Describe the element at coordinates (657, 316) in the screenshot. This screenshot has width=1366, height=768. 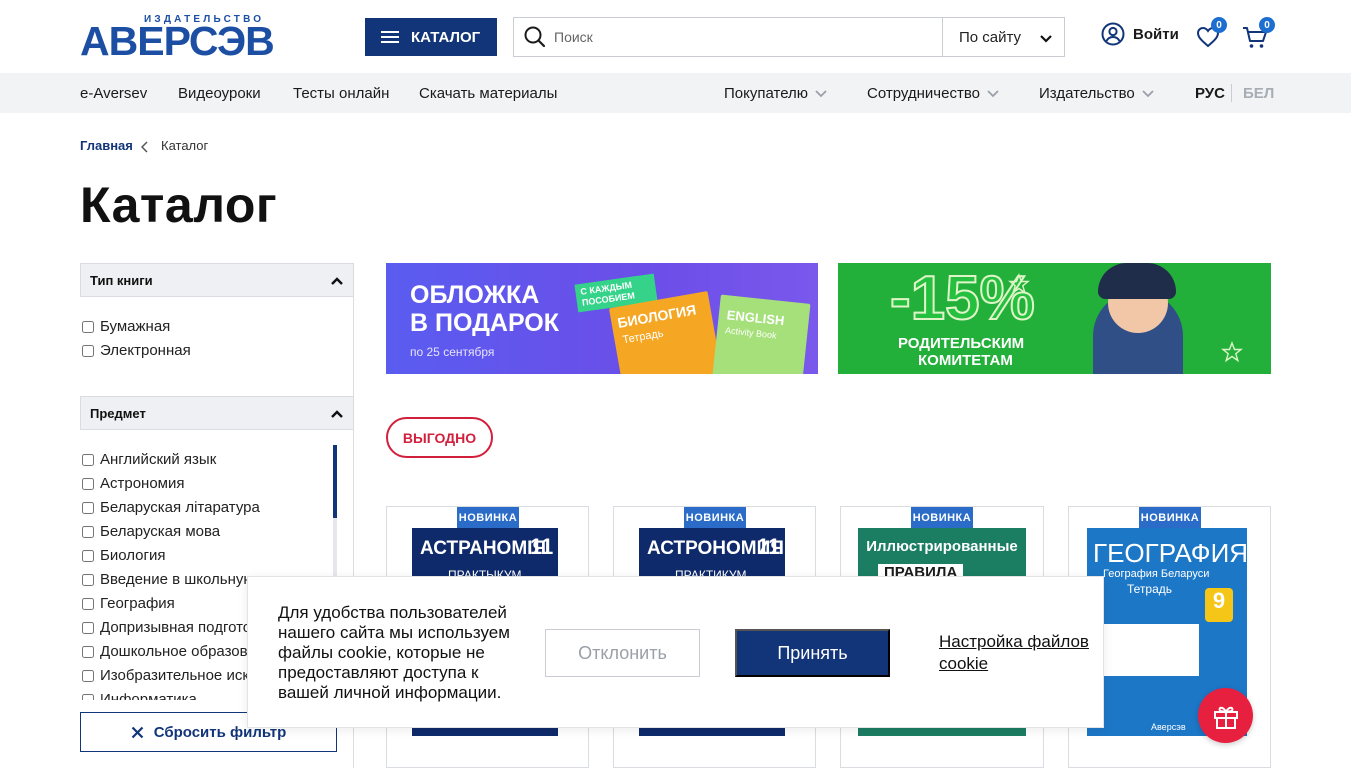
I see `book-cover-title: БИОЛОГИЯ` at that location.